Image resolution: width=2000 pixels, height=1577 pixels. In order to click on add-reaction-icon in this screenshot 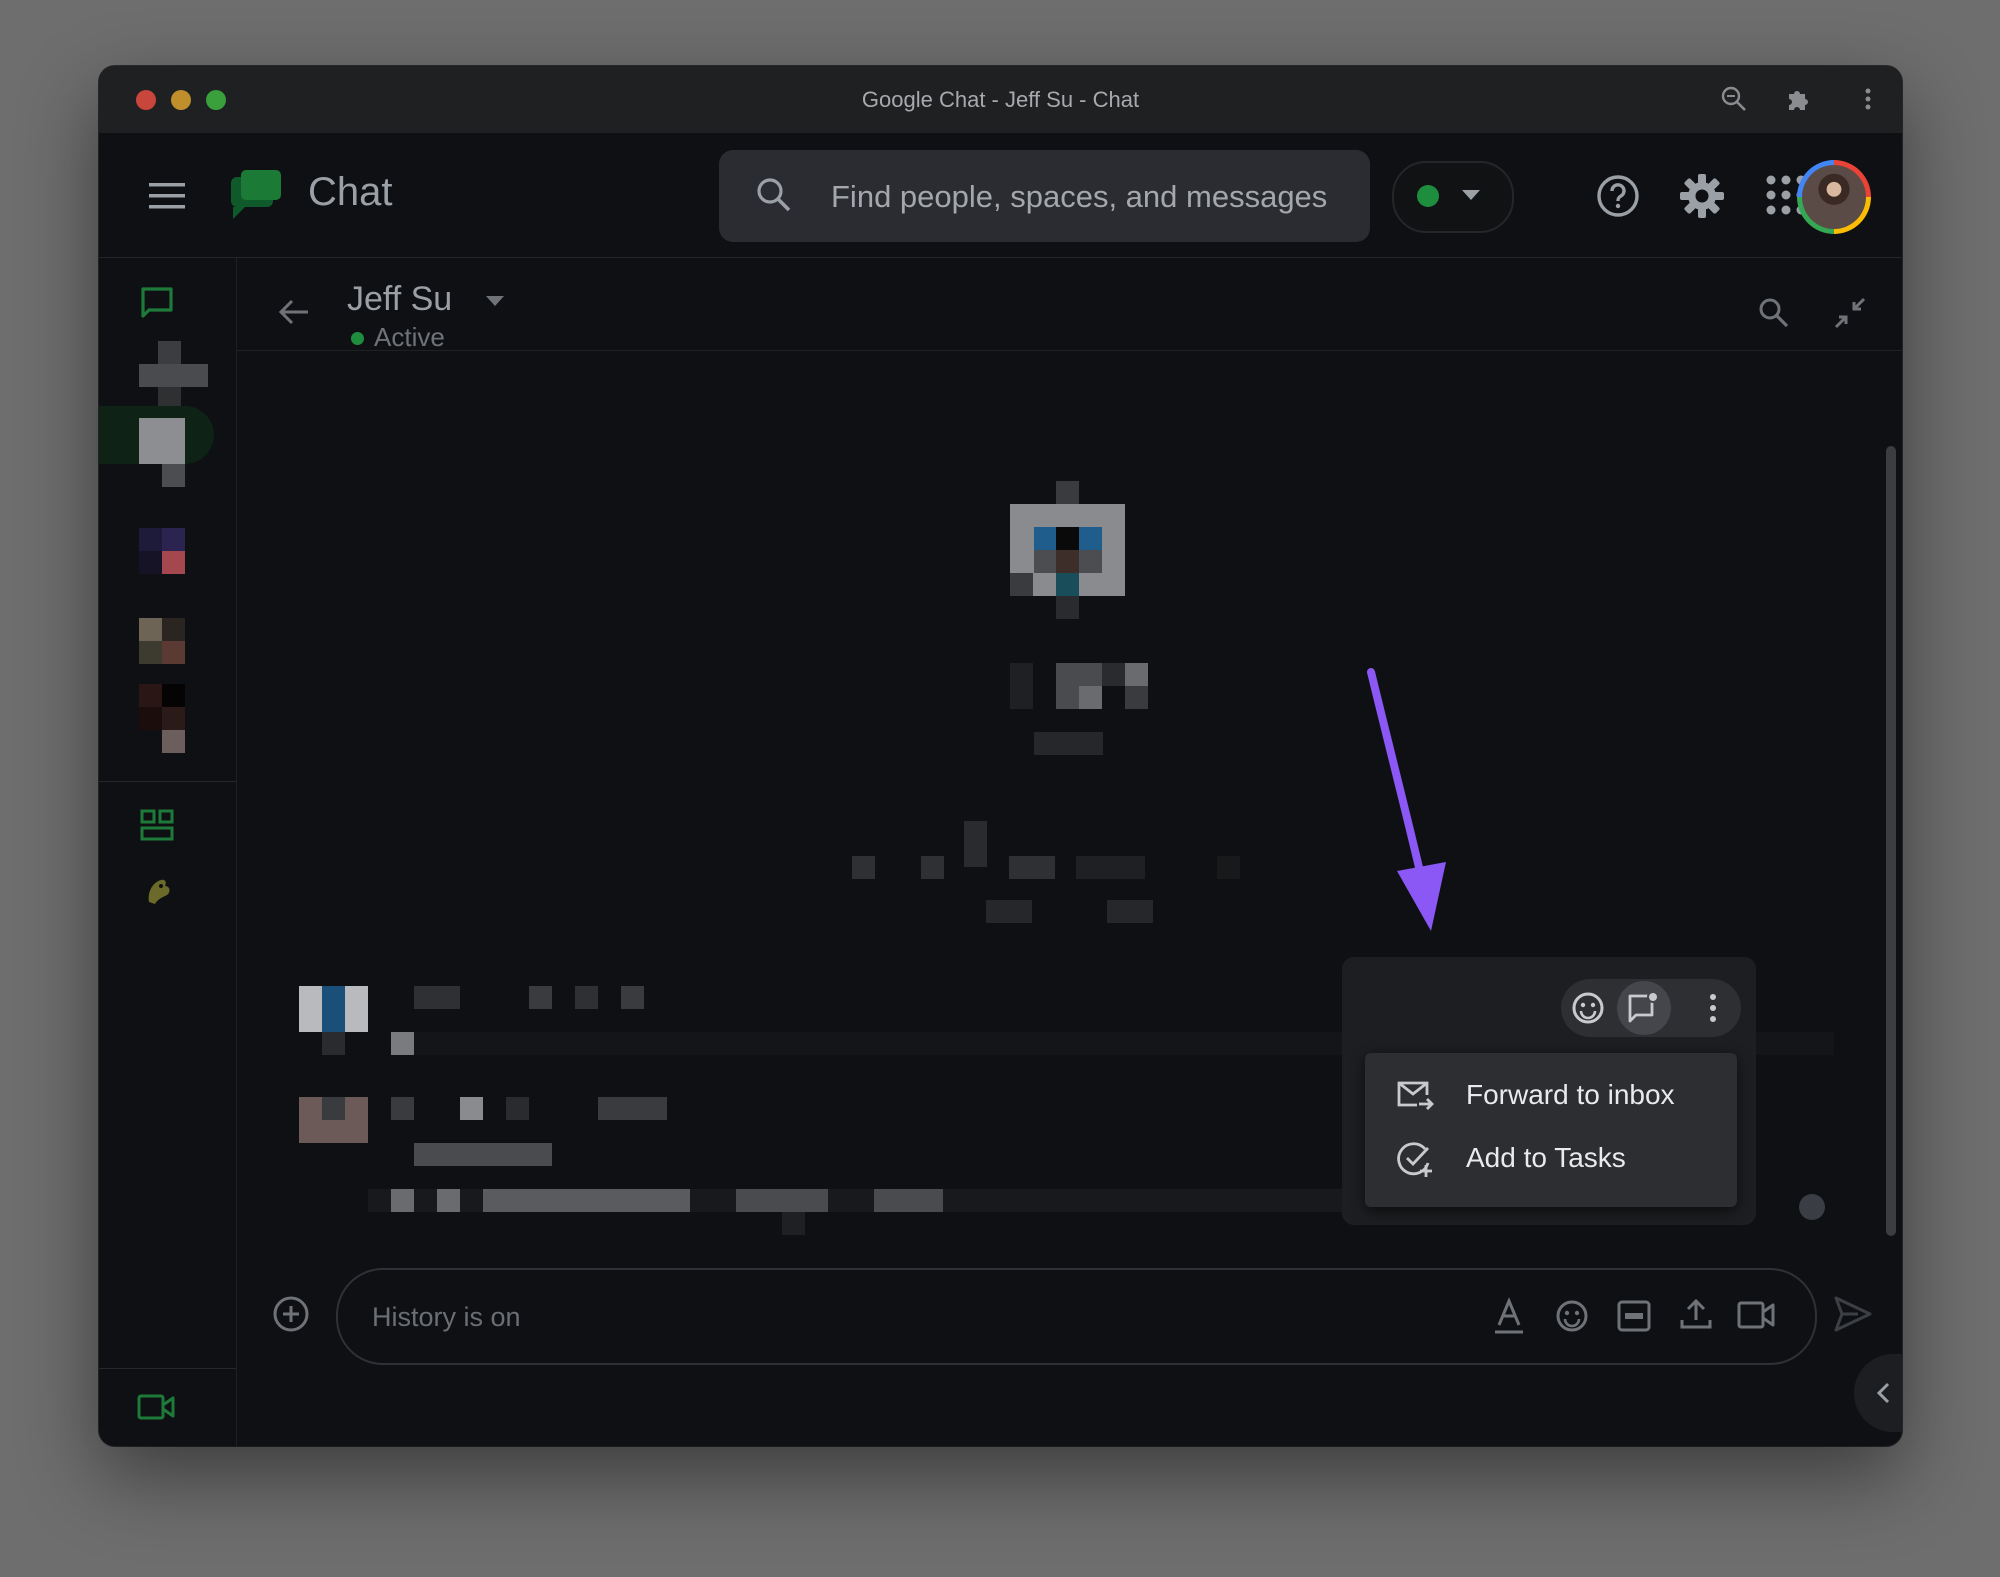, I will do `click(1588, 1008)`.